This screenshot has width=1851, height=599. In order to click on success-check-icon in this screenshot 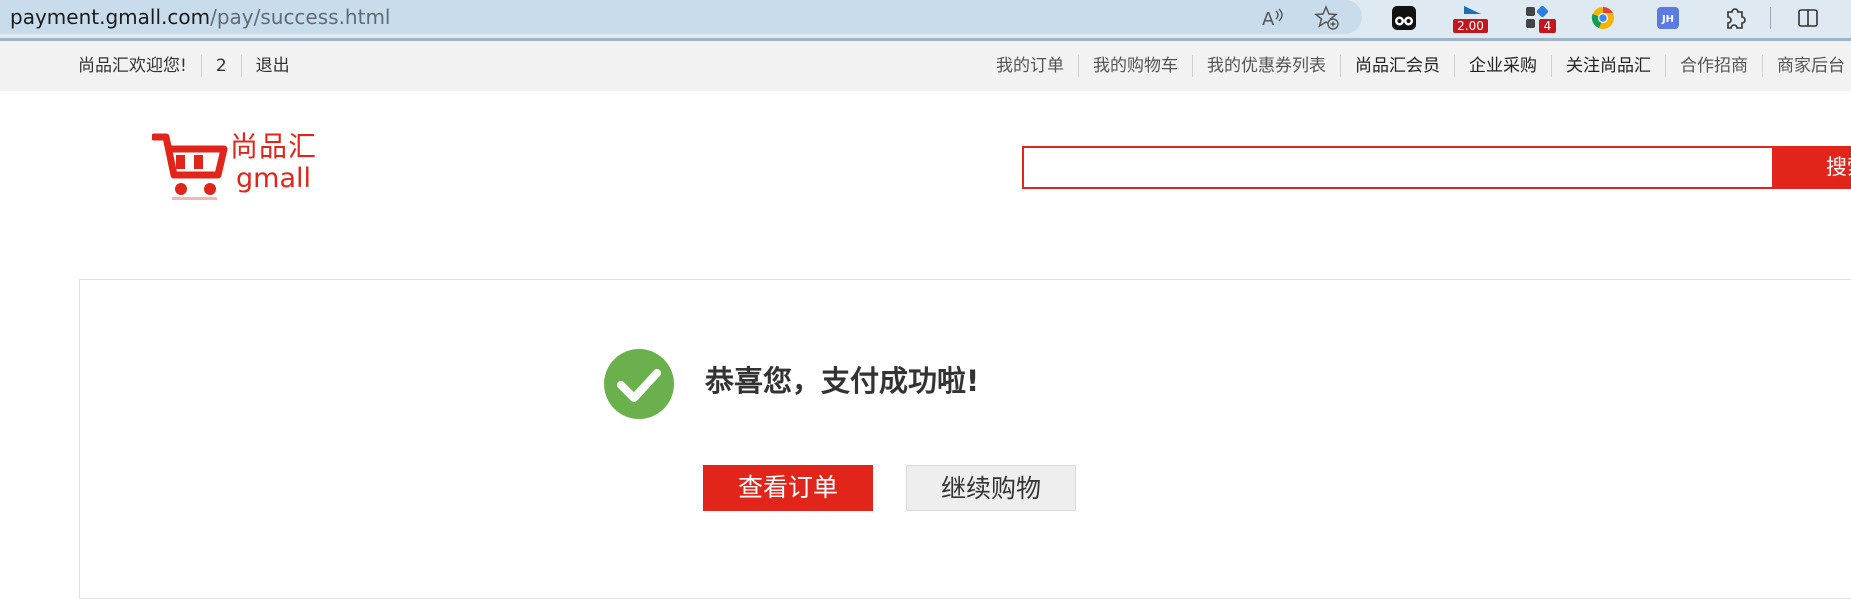, I will do `click(639, 384)`.